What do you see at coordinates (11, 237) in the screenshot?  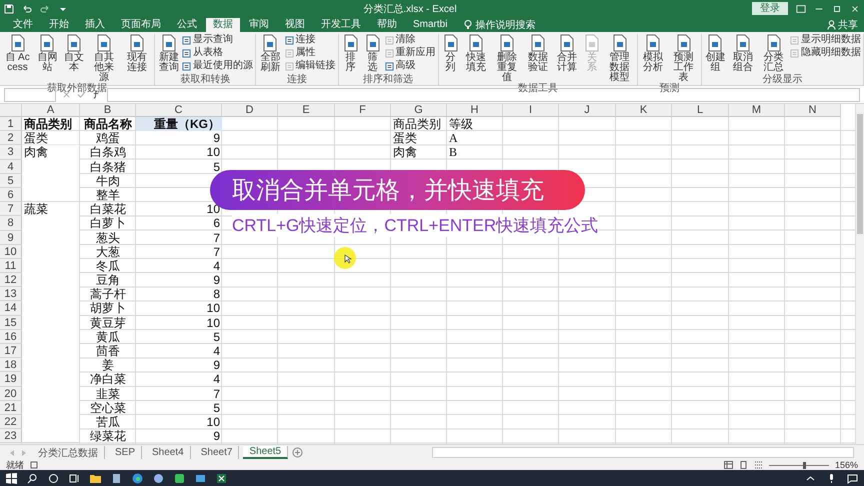 I see `row-header: 9` at bounding box center [11, 237].